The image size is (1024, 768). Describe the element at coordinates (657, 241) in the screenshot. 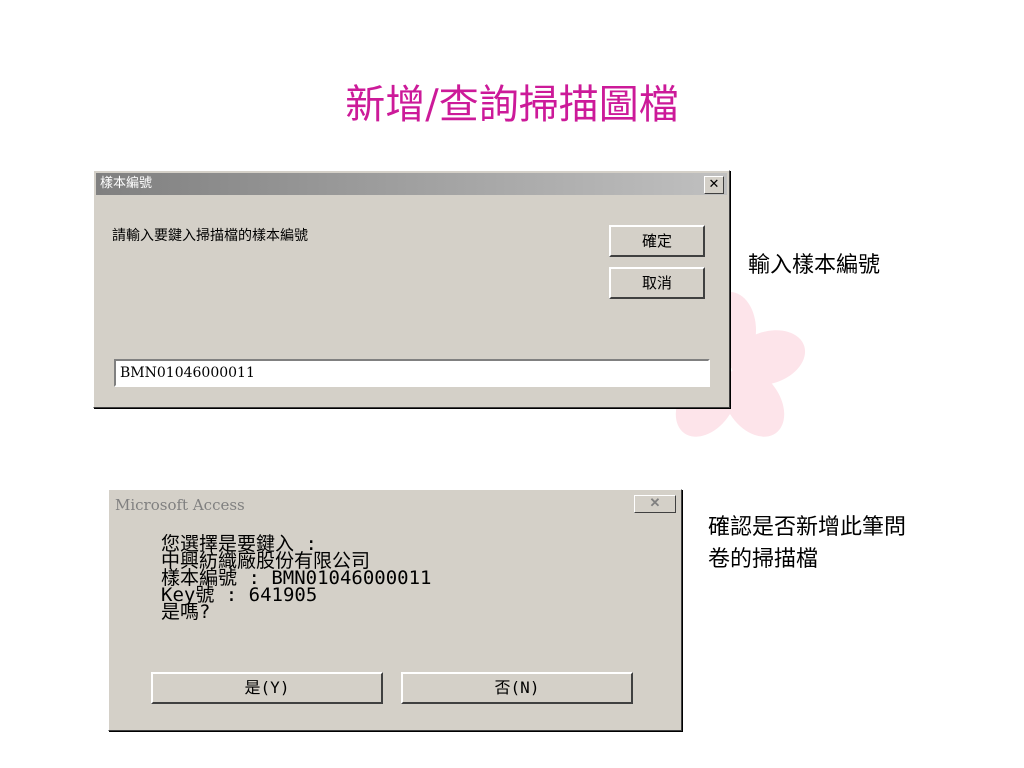

I see `ok-button: 確定` at that location.